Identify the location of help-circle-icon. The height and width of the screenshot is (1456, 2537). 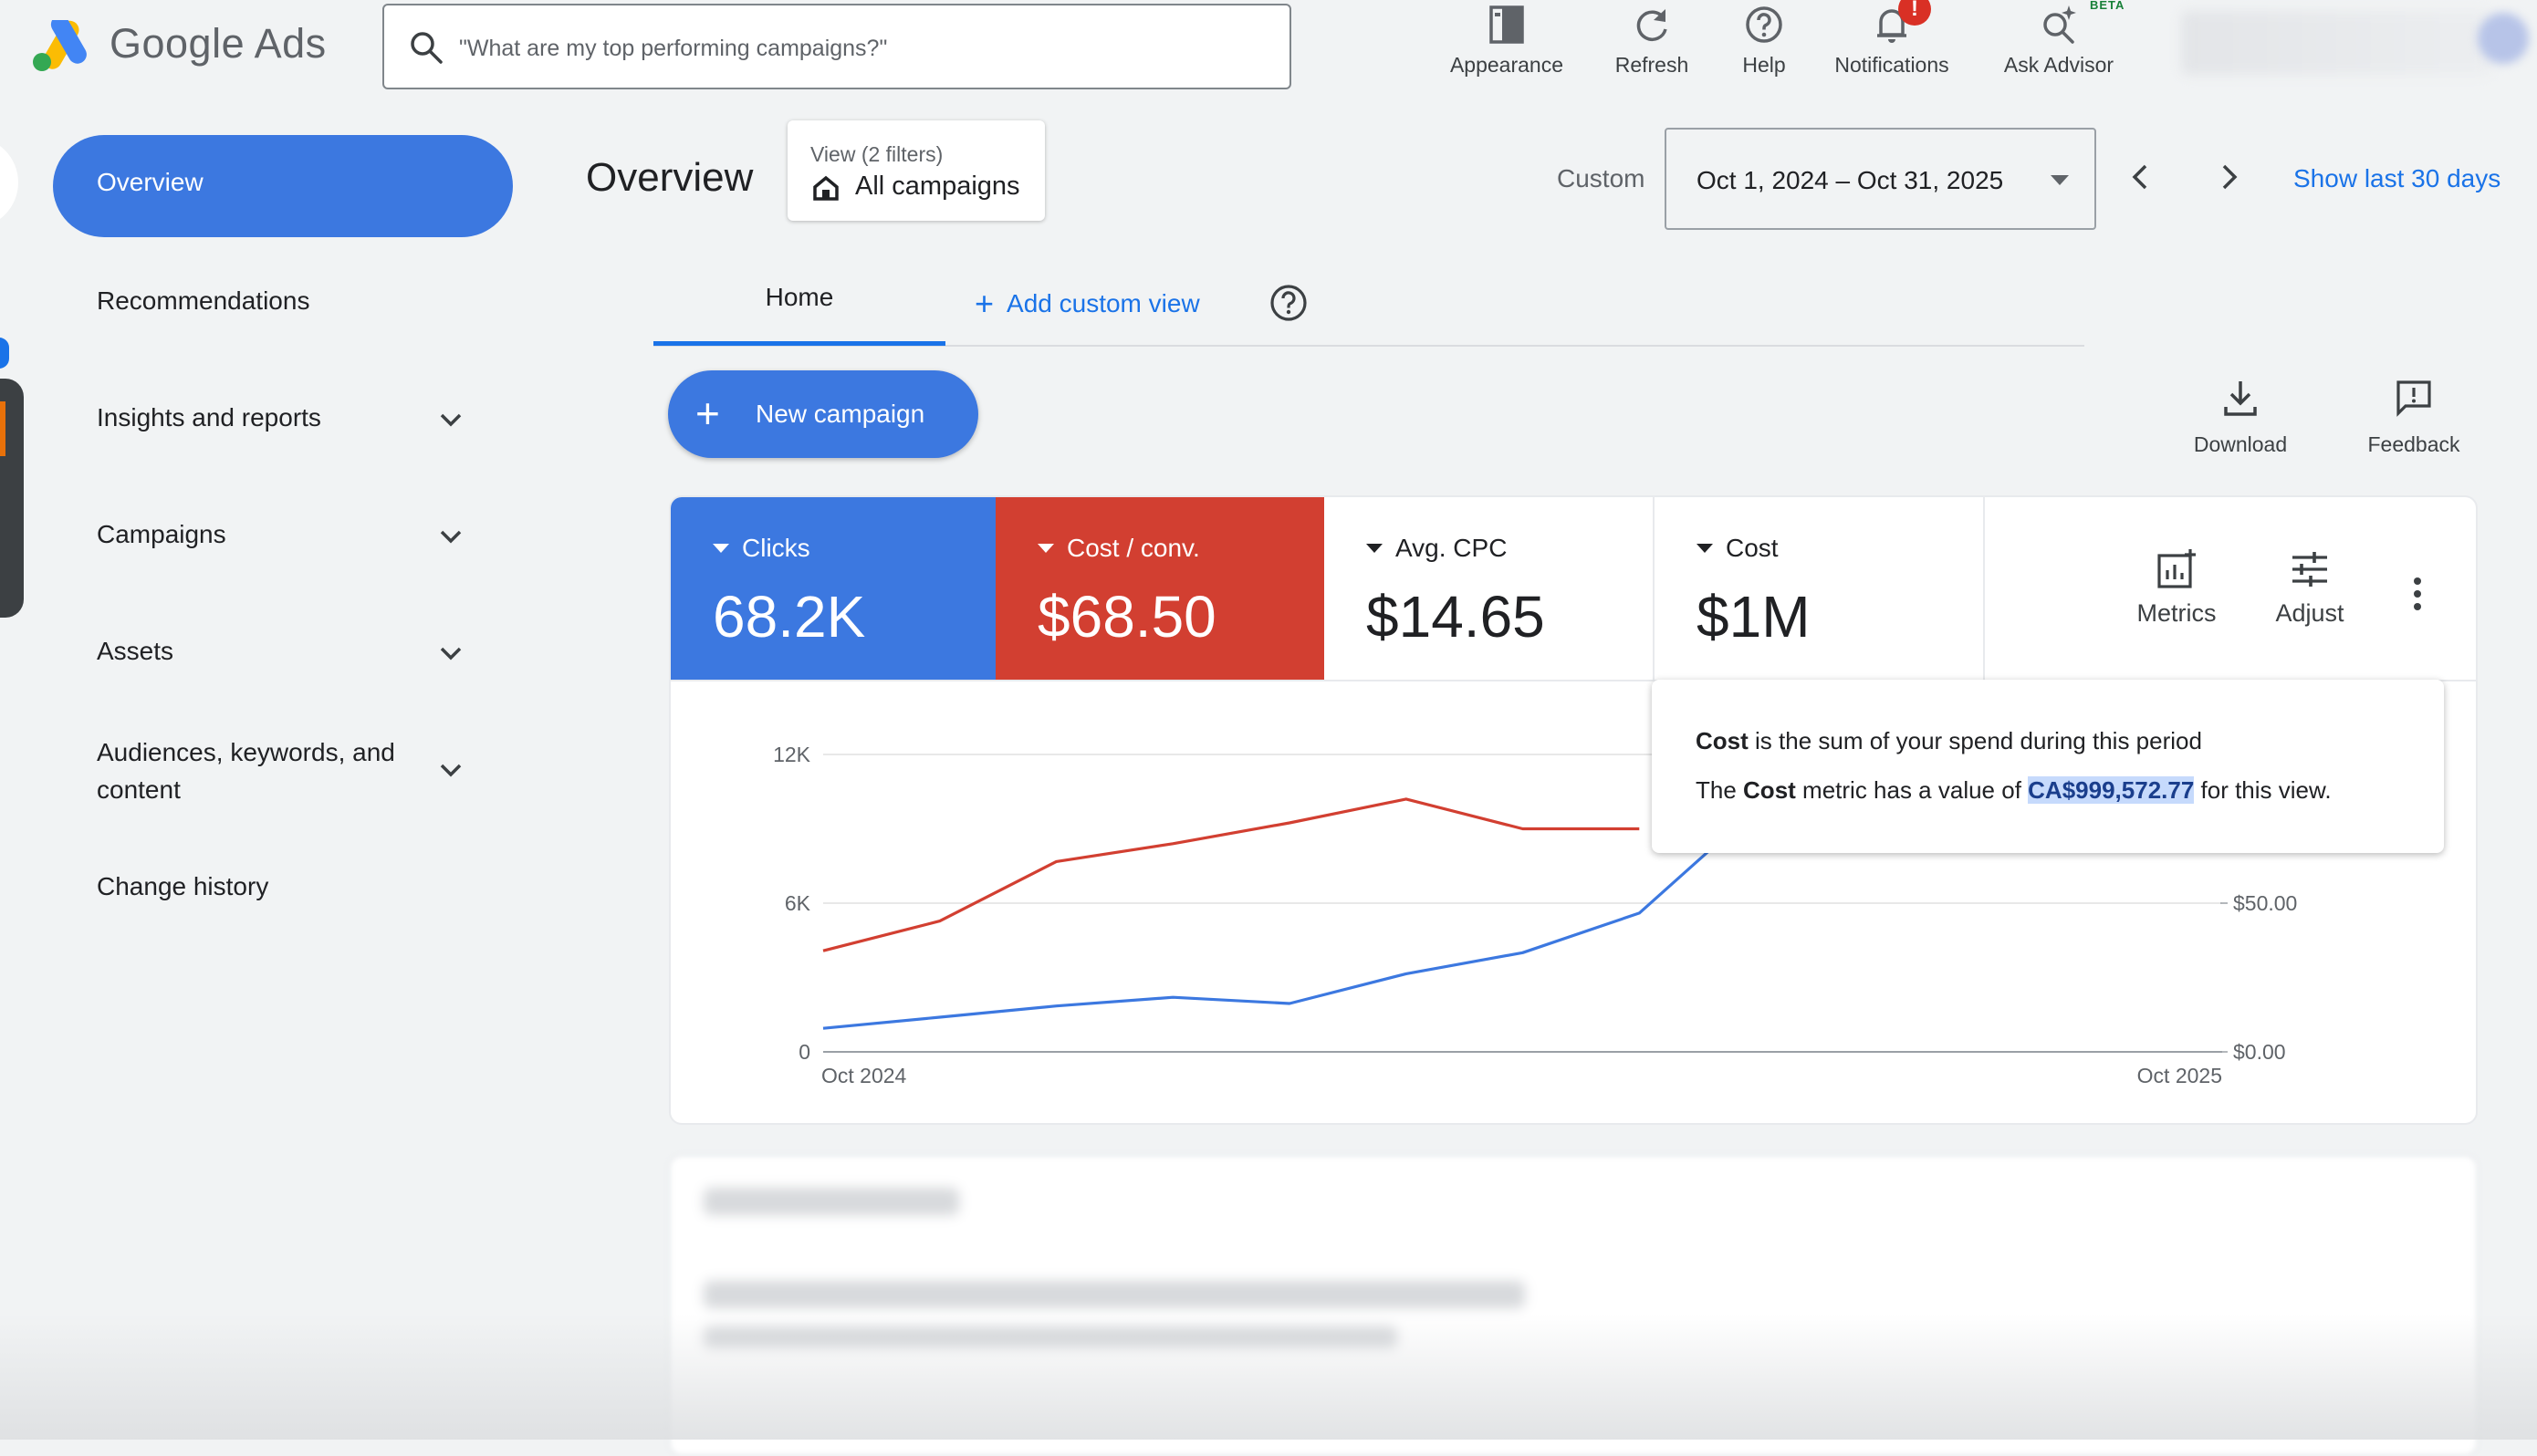
(1288, 303).